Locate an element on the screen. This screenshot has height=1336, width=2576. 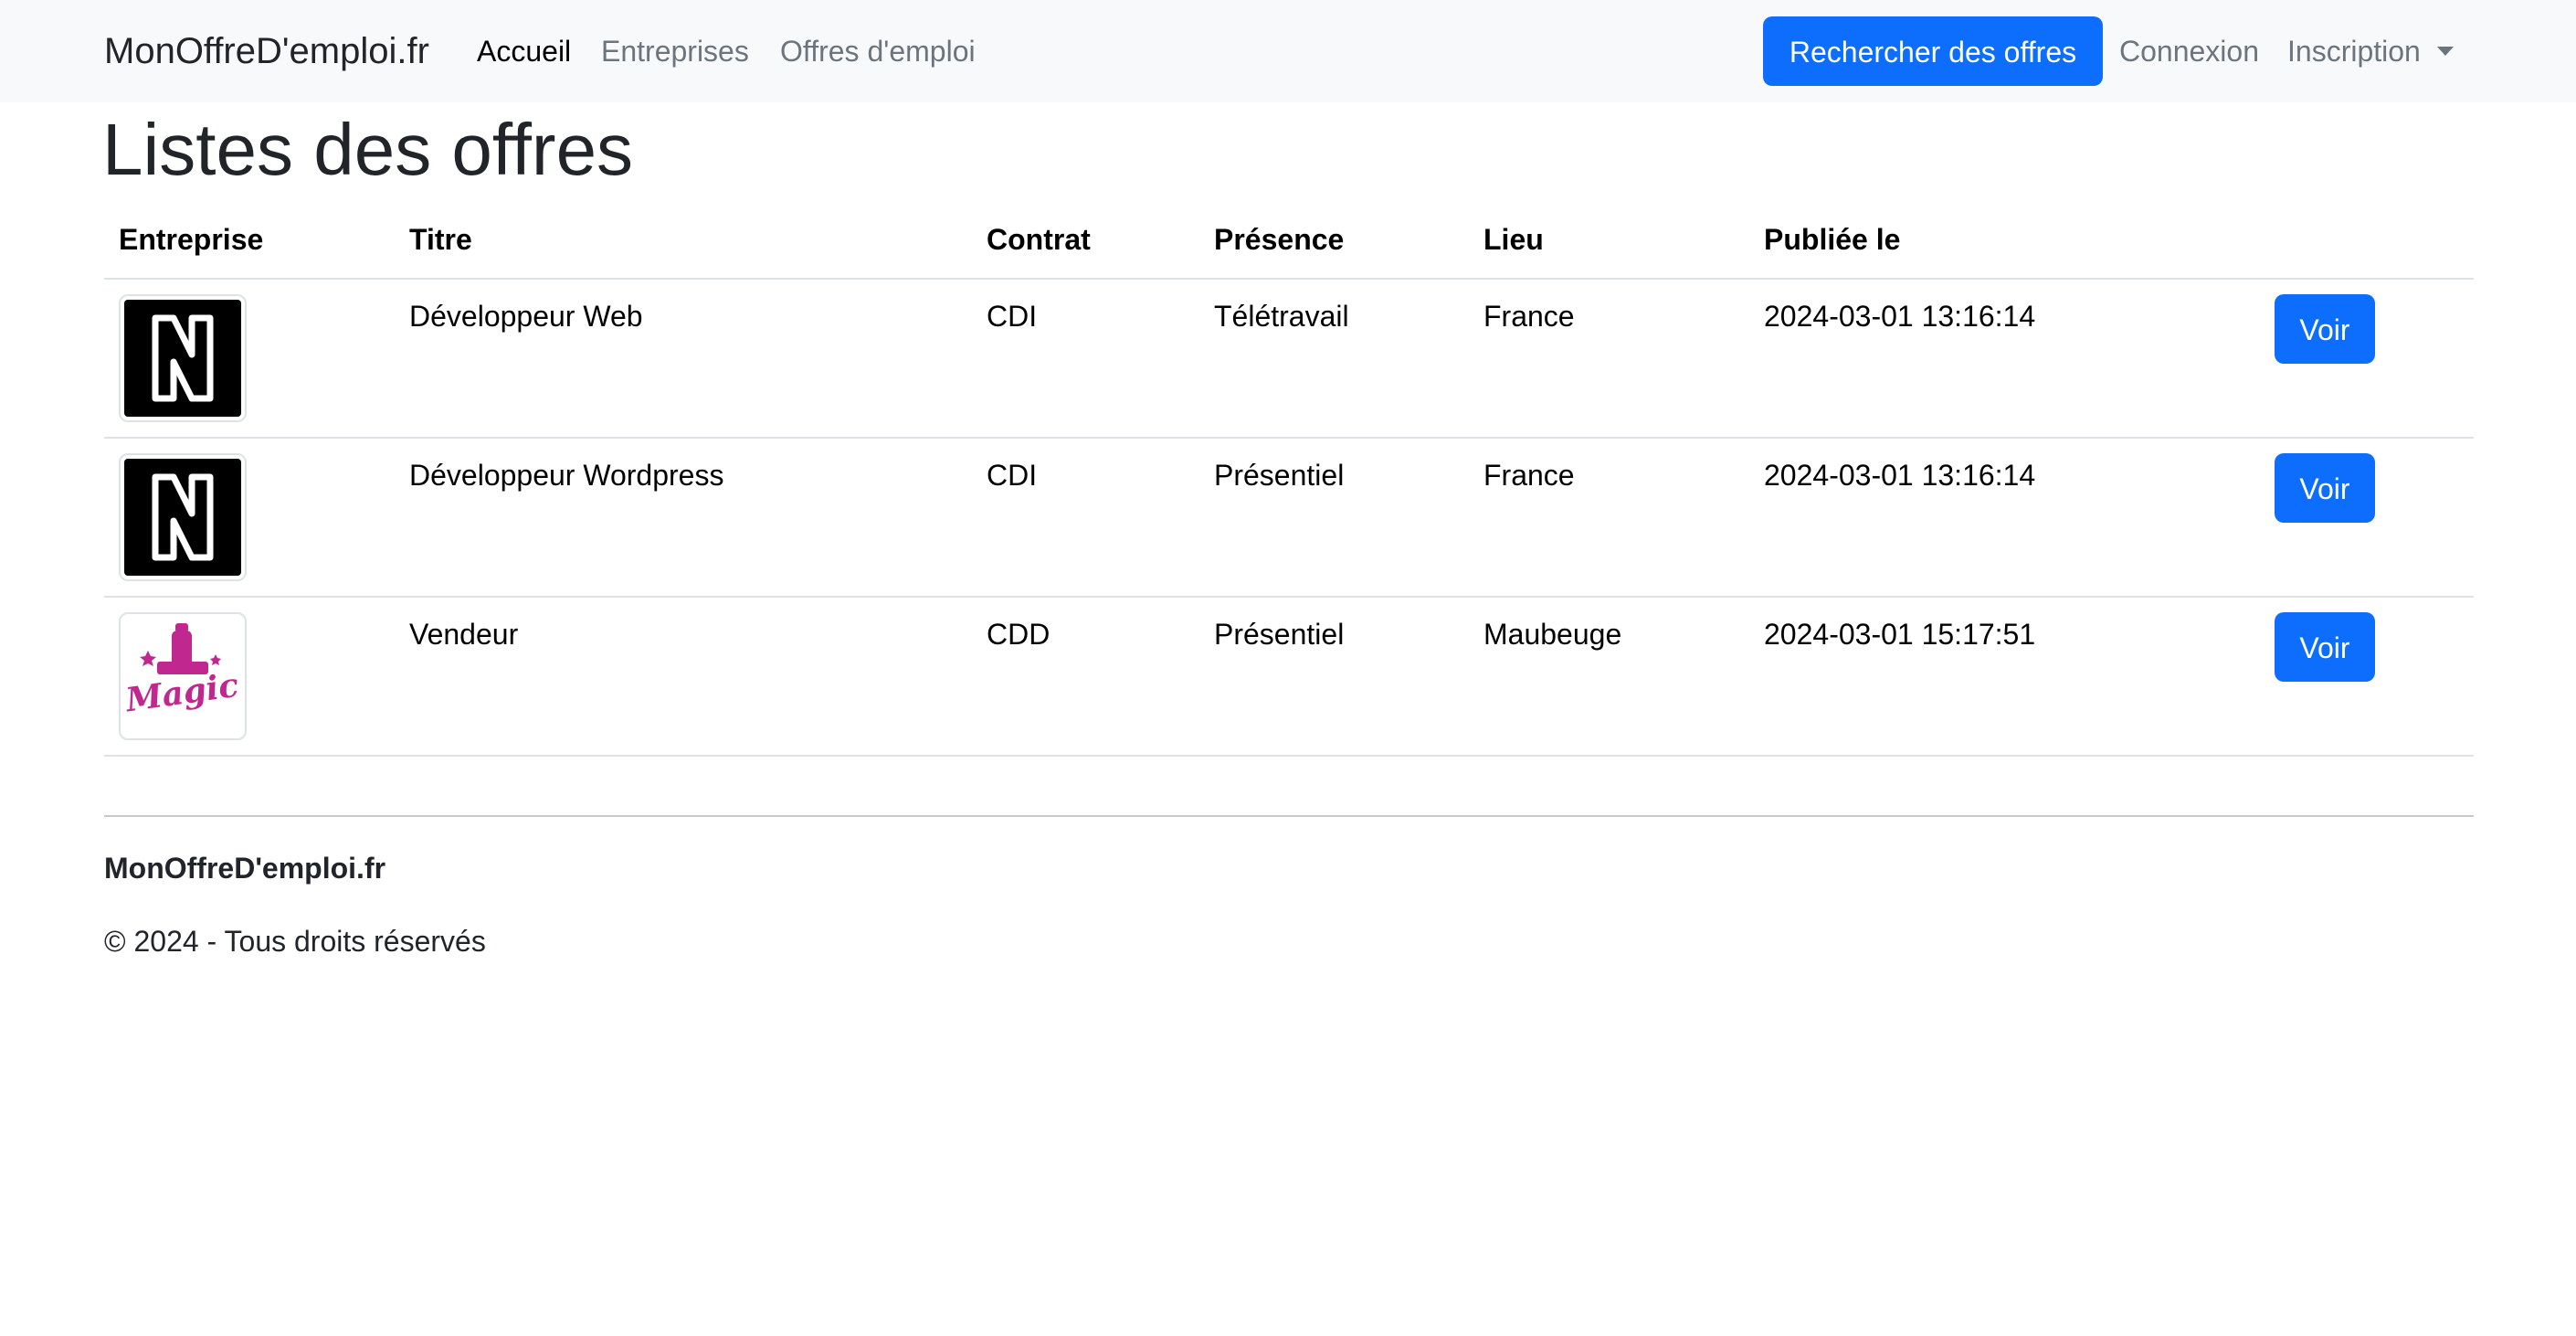
brand-link: MonOffreD'emploi.fr is located at coordinates (266, 51).